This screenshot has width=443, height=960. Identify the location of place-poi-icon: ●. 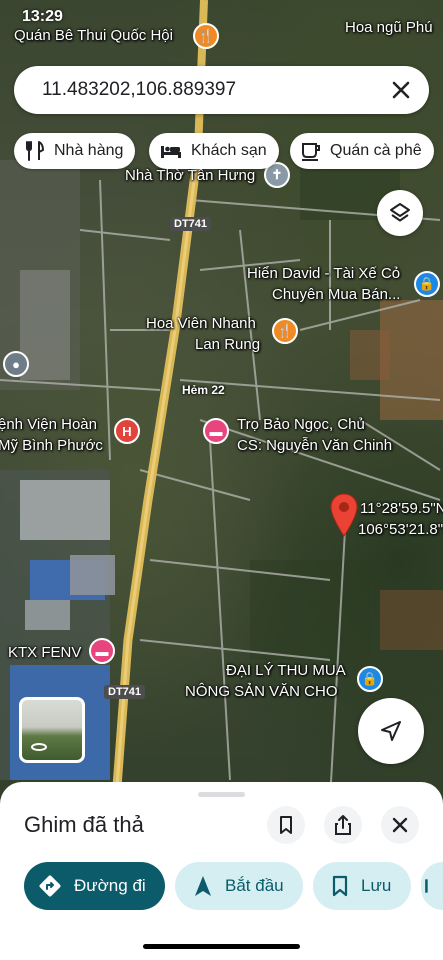
(16, 364).